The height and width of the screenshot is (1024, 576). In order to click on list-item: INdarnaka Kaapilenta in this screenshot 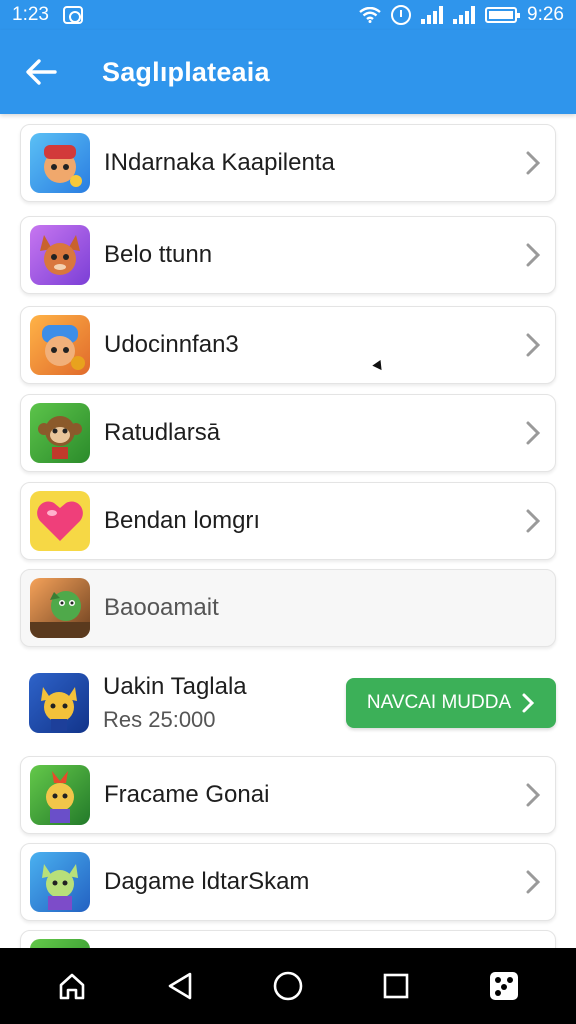, I will do `click(288, 163)`.